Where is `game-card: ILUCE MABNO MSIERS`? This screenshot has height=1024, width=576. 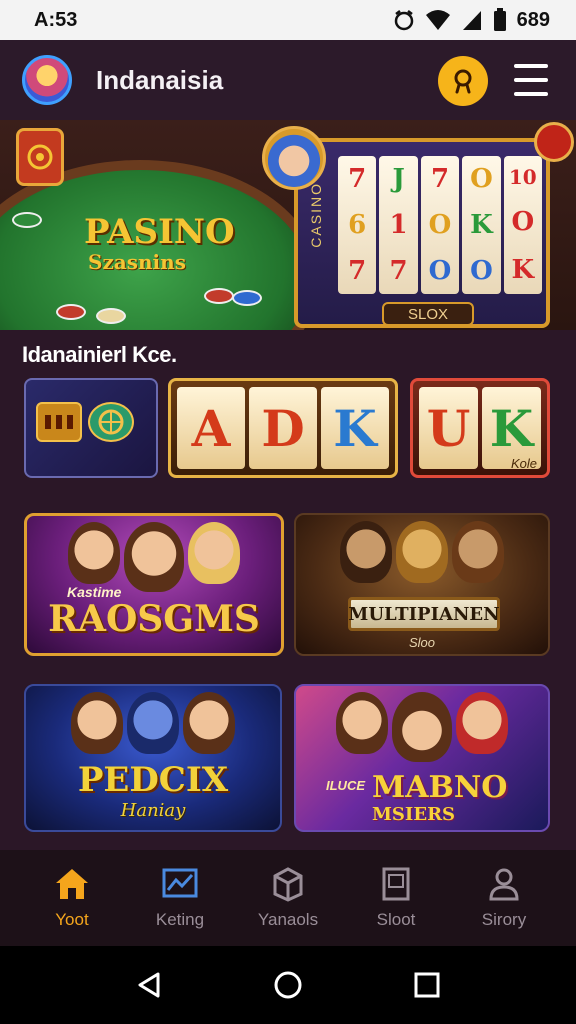 game-card: ILUCE MABNO MSIERS is located at coordinates (422, 758).